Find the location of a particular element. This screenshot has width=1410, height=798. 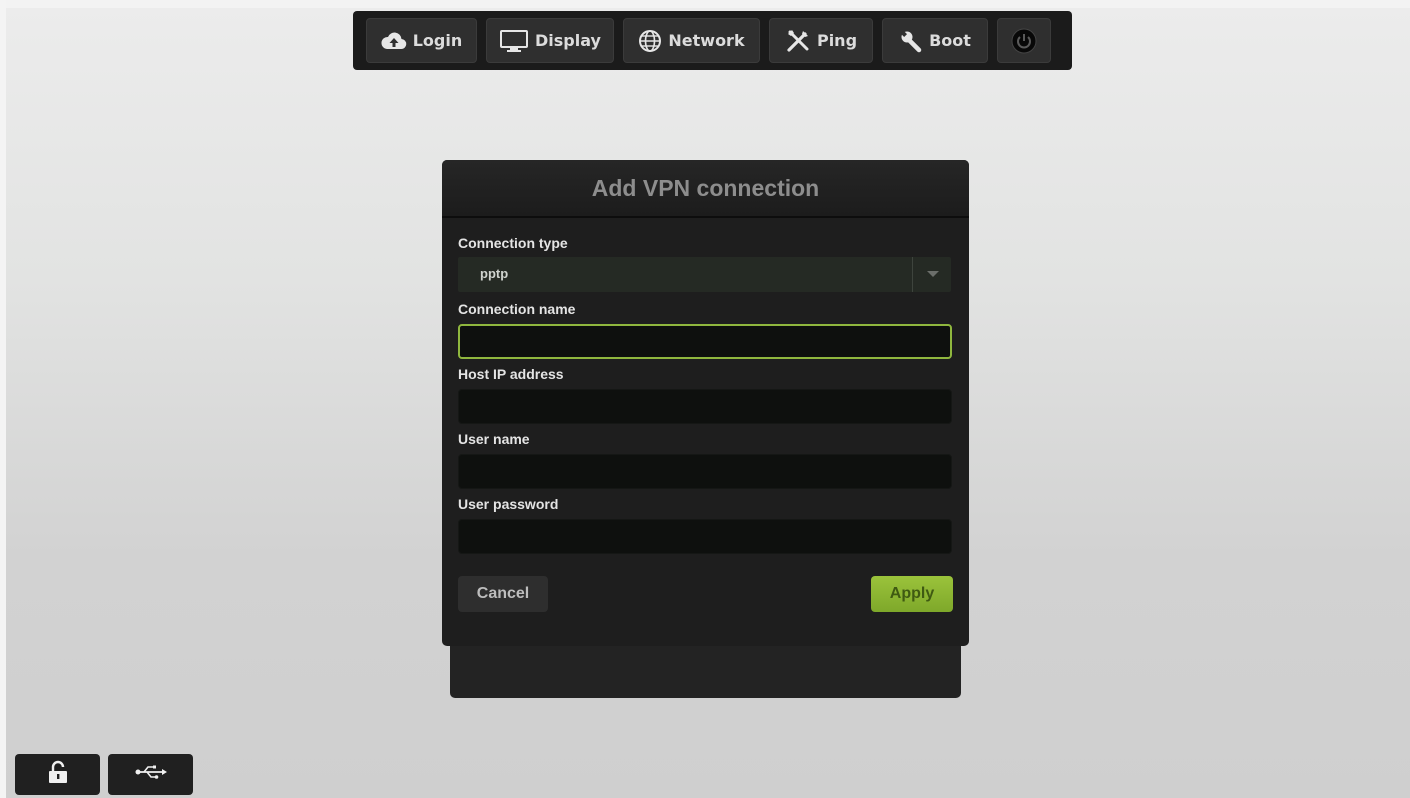

network-label: Network is located at coordinates (706, 40).